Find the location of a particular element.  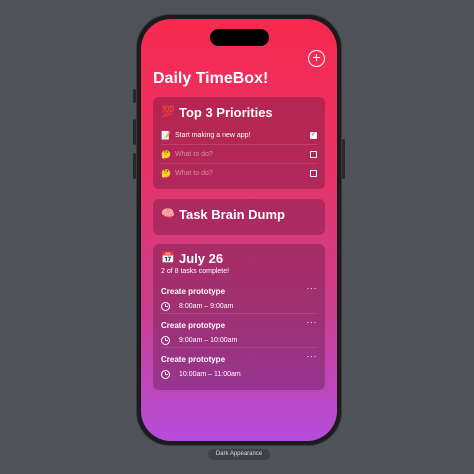

task-time: 10:00am – 11:00am is located at coordinates (210, 374).